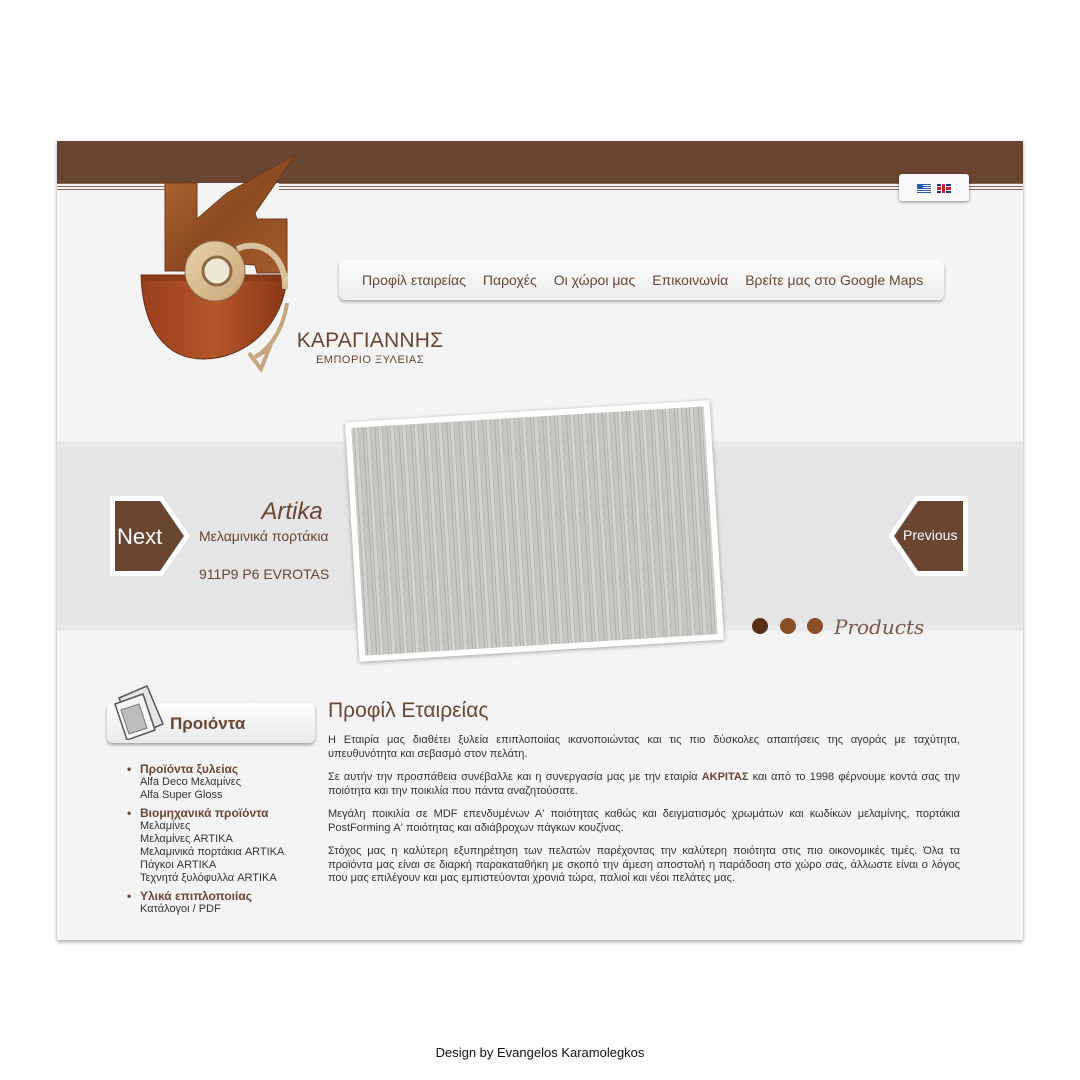 Image resolution: width=1080 pixels, height=1080 pixels. What do you see at coordinates (725, 777) in the screenshot?
I see `partner-name: ΑΚΡΙΤΑΣ` at bounding box center [725, 777].